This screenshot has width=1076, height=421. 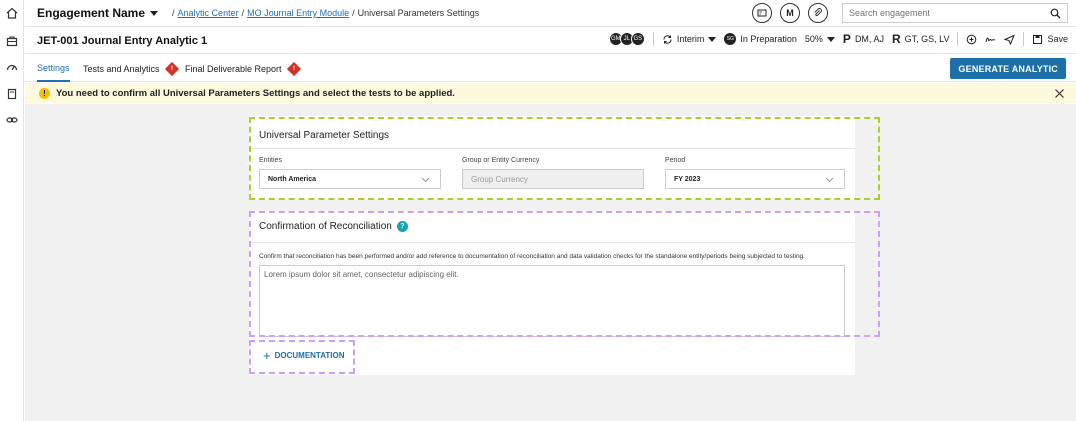 What do you see at coordinates (350, 179) in the screenshot?
I see `entities-select: North America` at bounding box center [350, 179].